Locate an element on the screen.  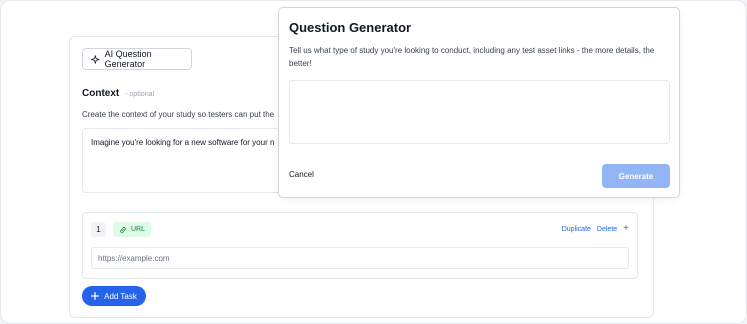
task-number: 1 is located at coordinates (98, 229).